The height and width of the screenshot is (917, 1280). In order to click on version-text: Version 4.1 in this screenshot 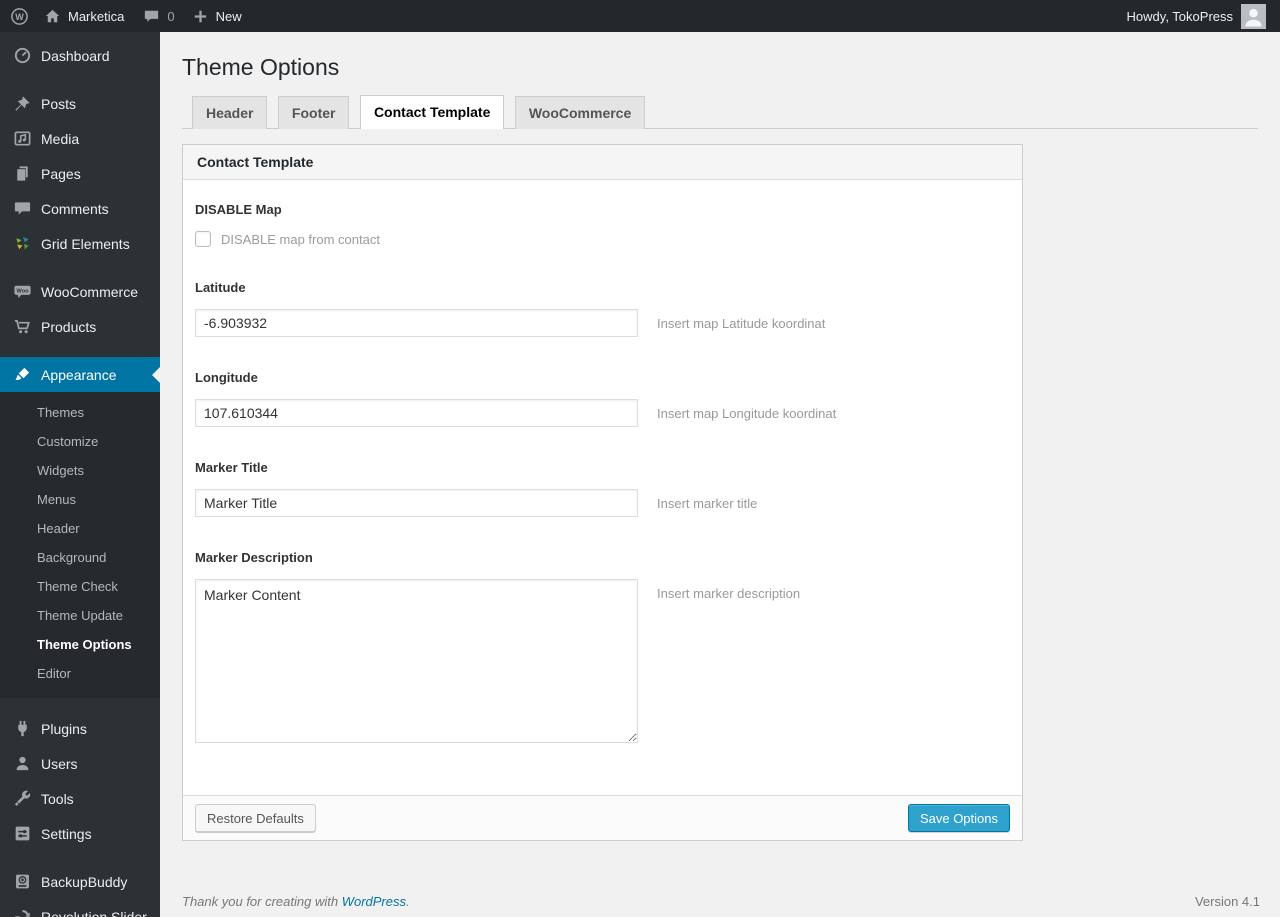, I will do `click(1227, 901)`.